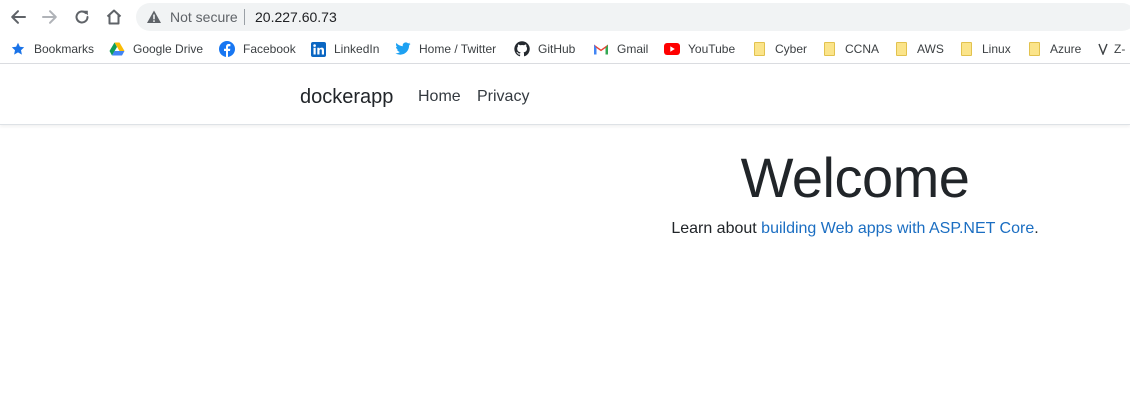 Image resolution: width=1130 pixels, height=402 pixels. I want to click on bookmark-label: GitHub, so click(557, 49).